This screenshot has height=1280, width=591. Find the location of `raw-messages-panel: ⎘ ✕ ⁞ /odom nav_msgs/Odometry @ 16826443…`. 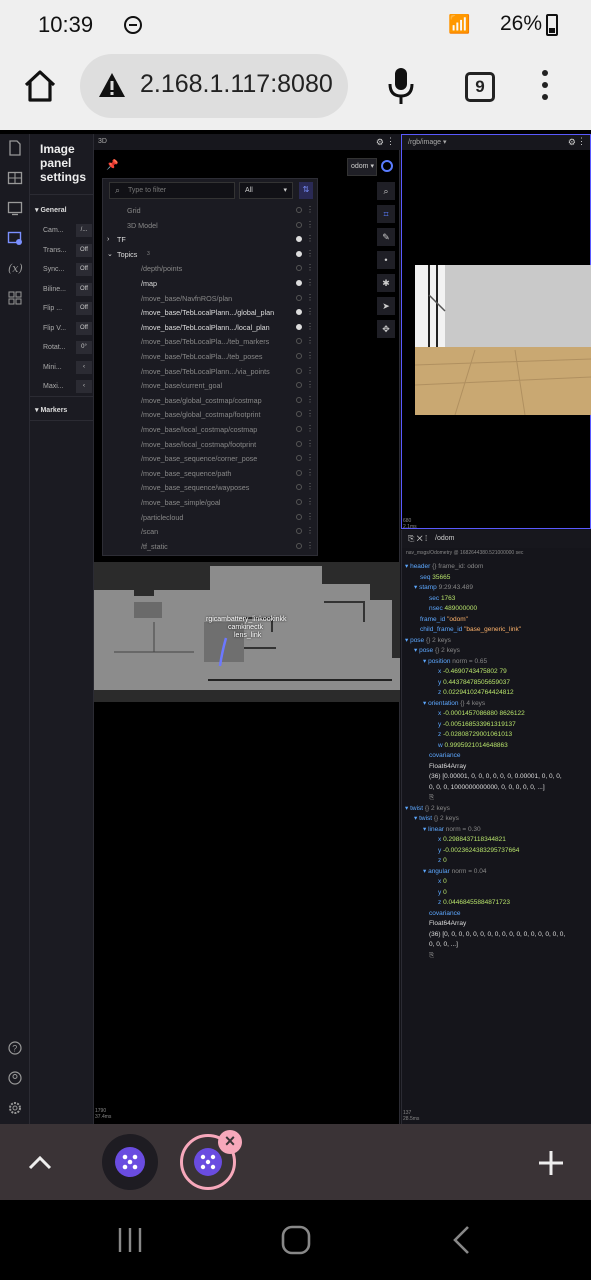

raw-messages-panel: ⎘ ✕ ⁞ /odom nav_msgs/Odometry @ 16826443… is located at coordinates (496, 827).